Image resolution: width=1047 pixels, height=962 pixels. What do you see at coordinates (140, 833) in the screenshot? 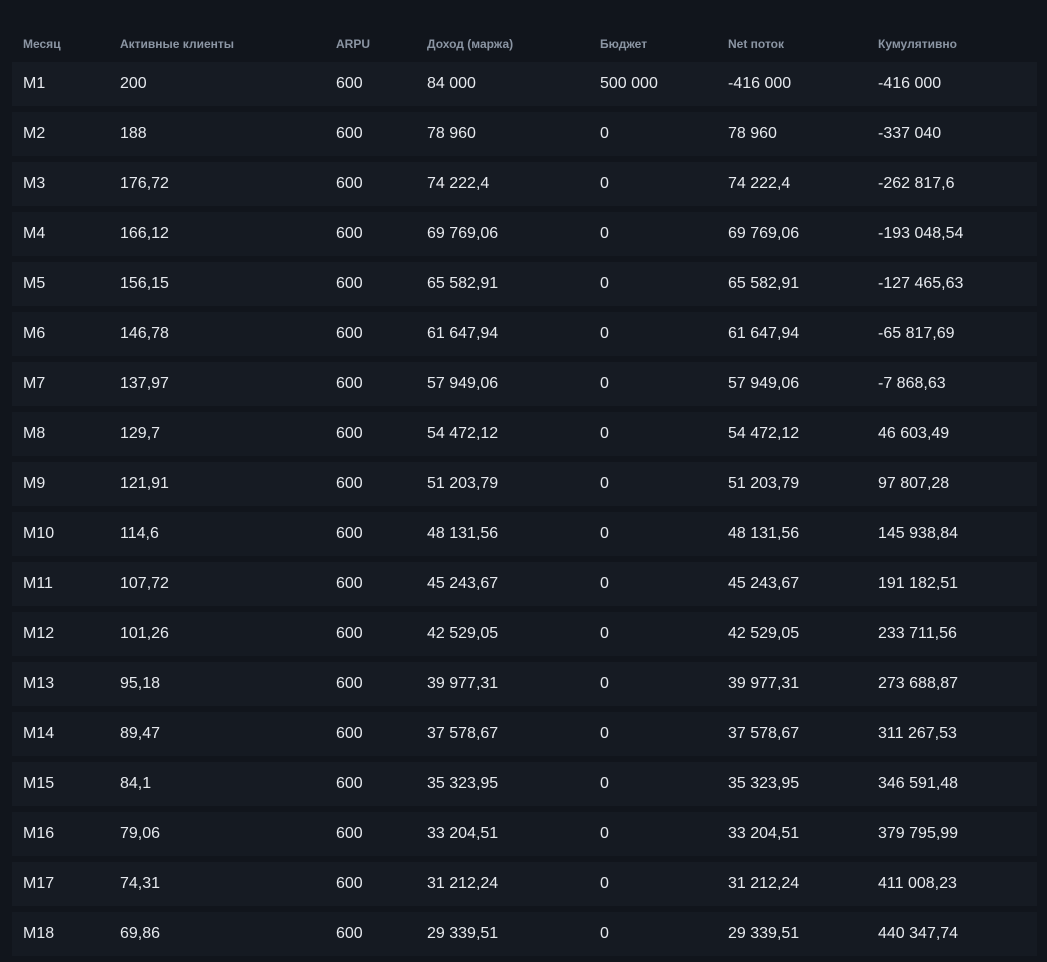
I see `active-clients-cell: 79,06` at bounding box center [140, 833].